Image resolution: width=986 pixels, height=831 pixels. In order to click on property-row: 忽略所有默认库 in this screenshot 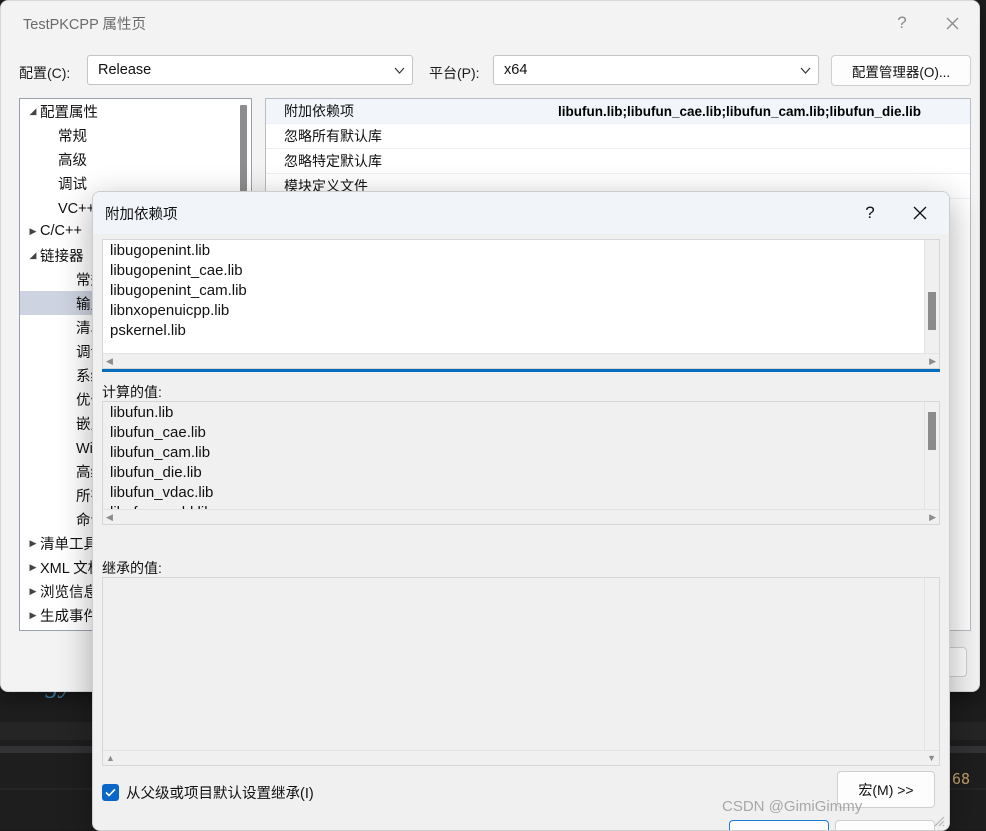, I will do `click(618, 136)`.